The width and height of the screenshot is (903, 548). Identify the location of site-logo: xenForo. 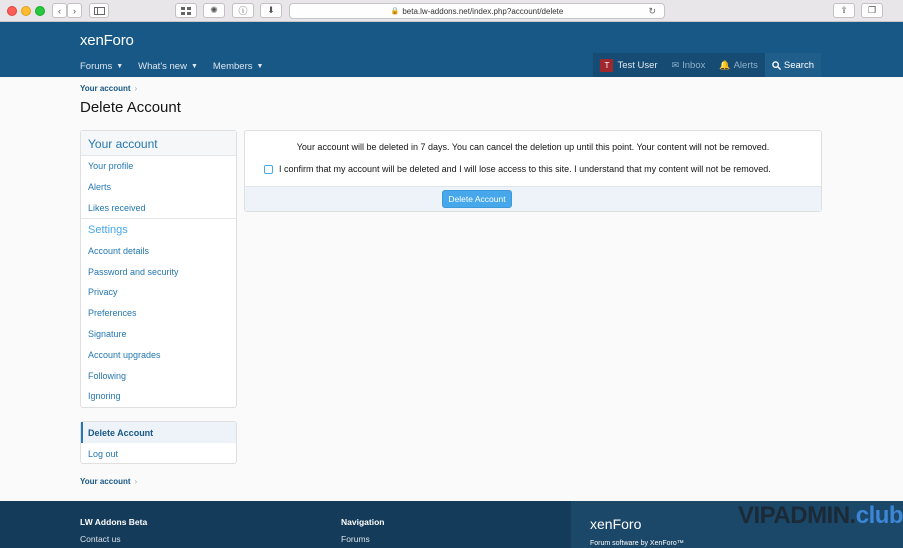
(107, 40).